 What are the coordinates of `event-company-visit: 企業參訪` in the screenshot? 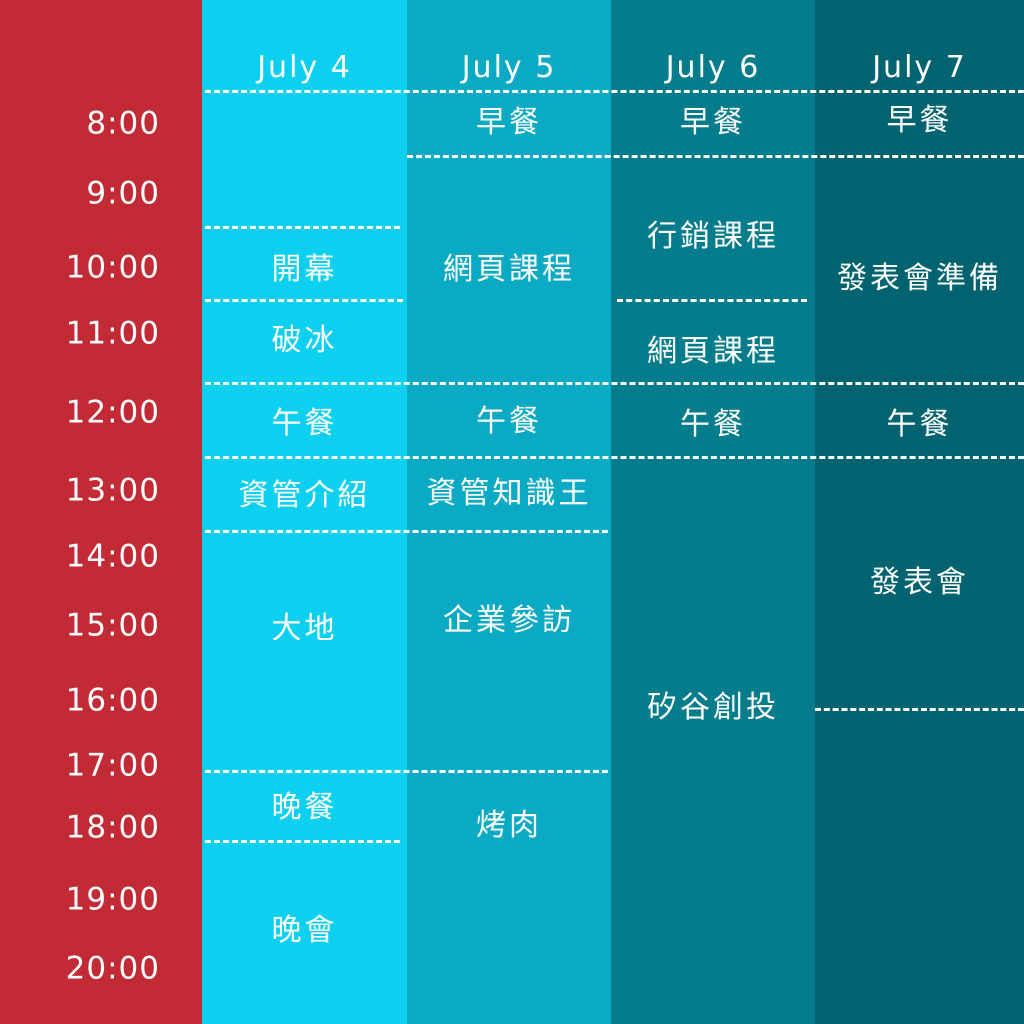 It's located at (509, 620).